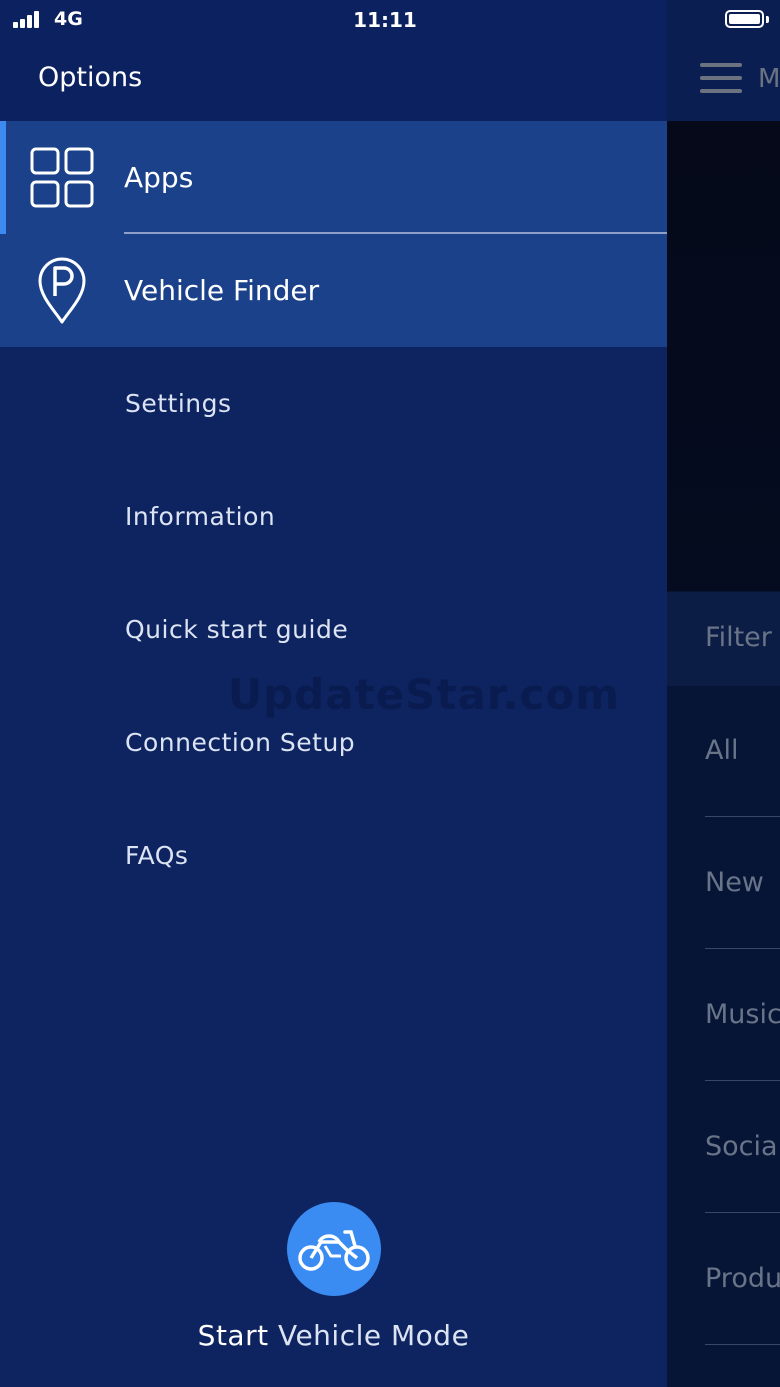 The image size is (780, 1387). I want to click on background-screen: M Filter All New Music Socia Produ, so click(723, 693).